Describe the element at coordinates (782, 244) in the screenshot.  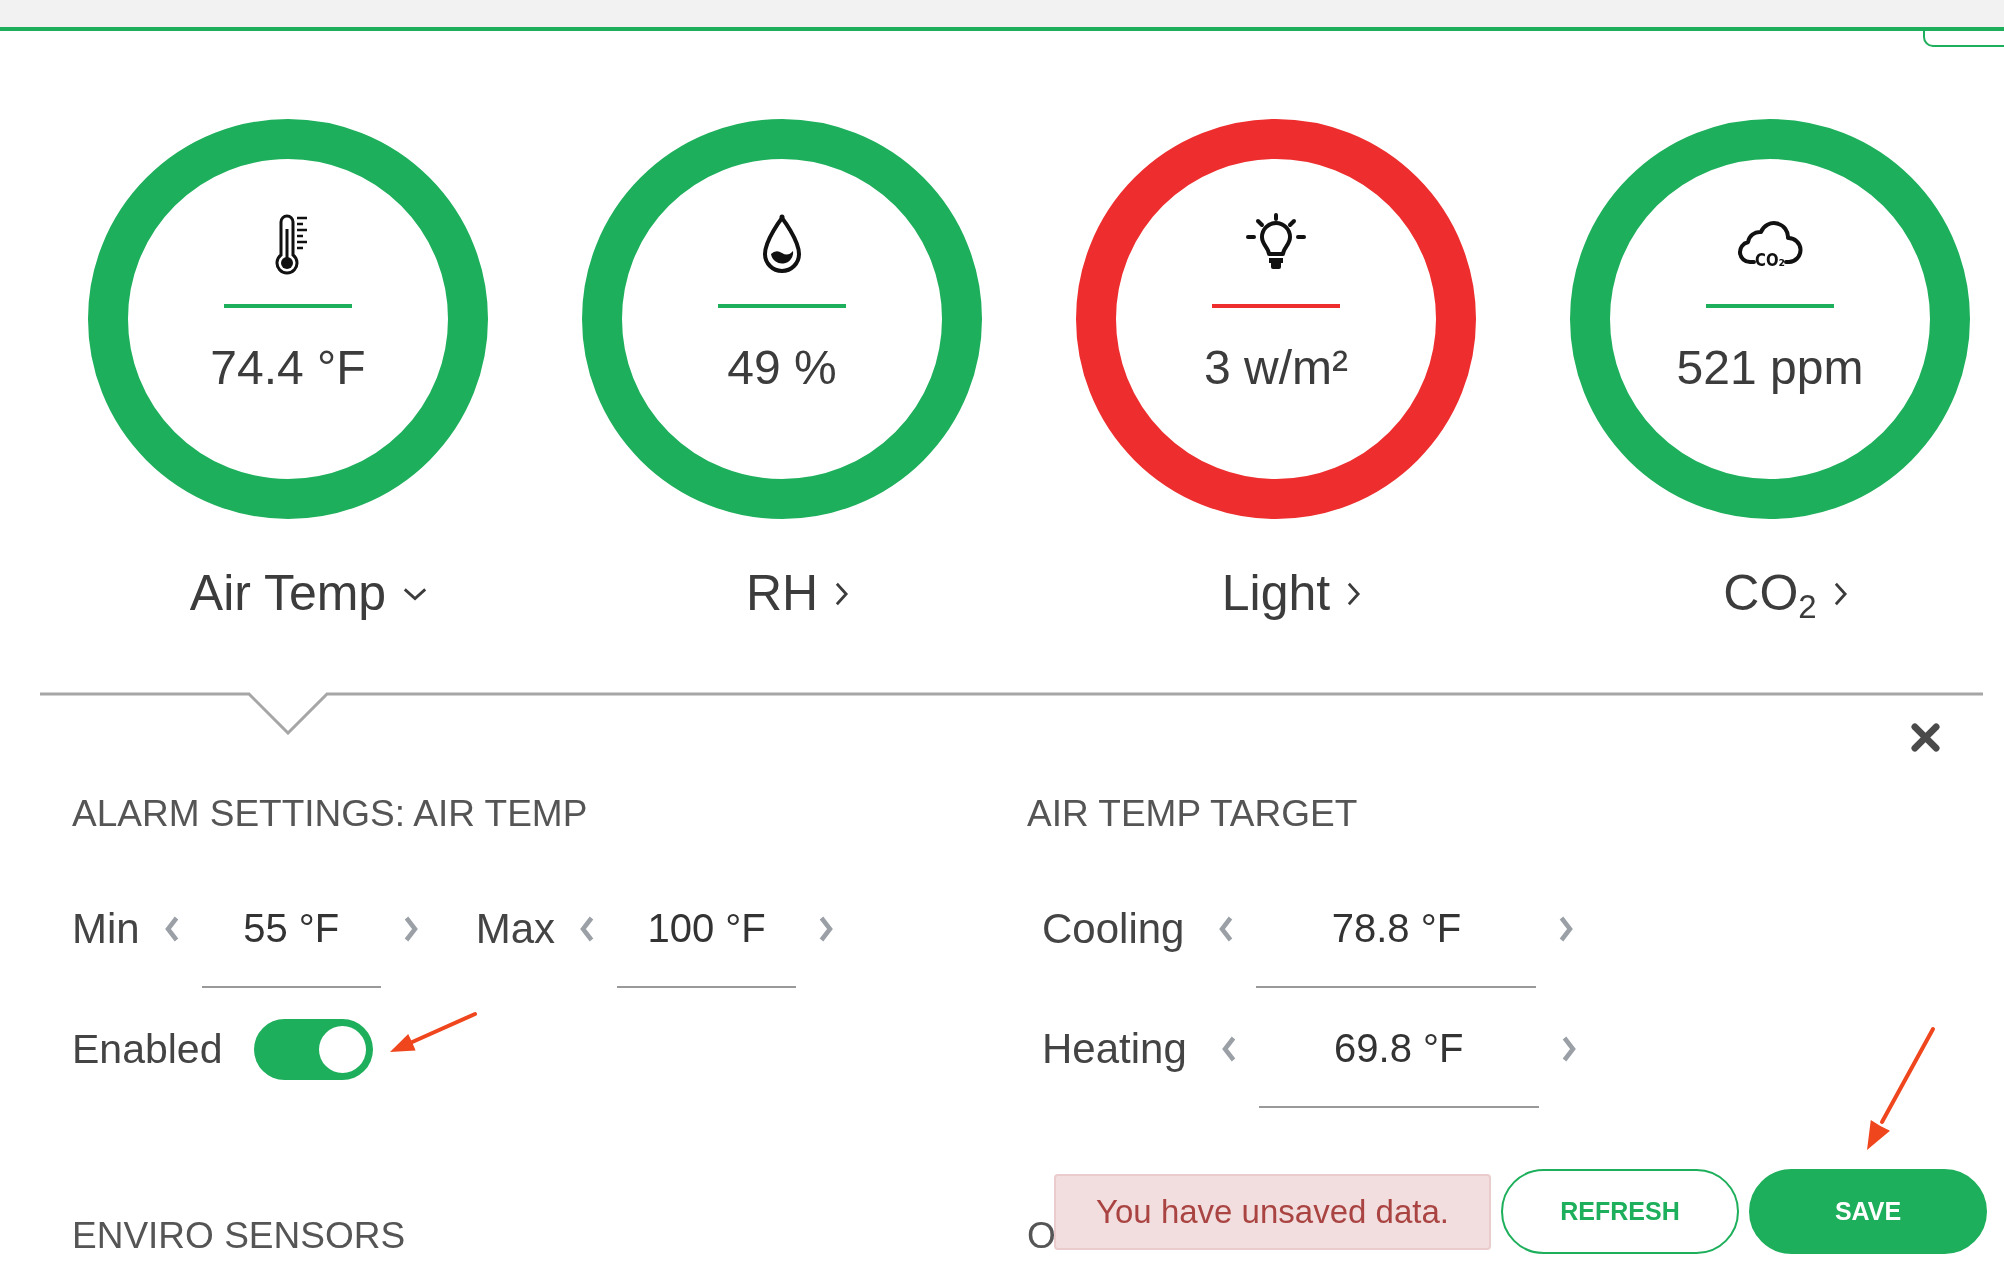
I see `water-drop-icon` at that location.